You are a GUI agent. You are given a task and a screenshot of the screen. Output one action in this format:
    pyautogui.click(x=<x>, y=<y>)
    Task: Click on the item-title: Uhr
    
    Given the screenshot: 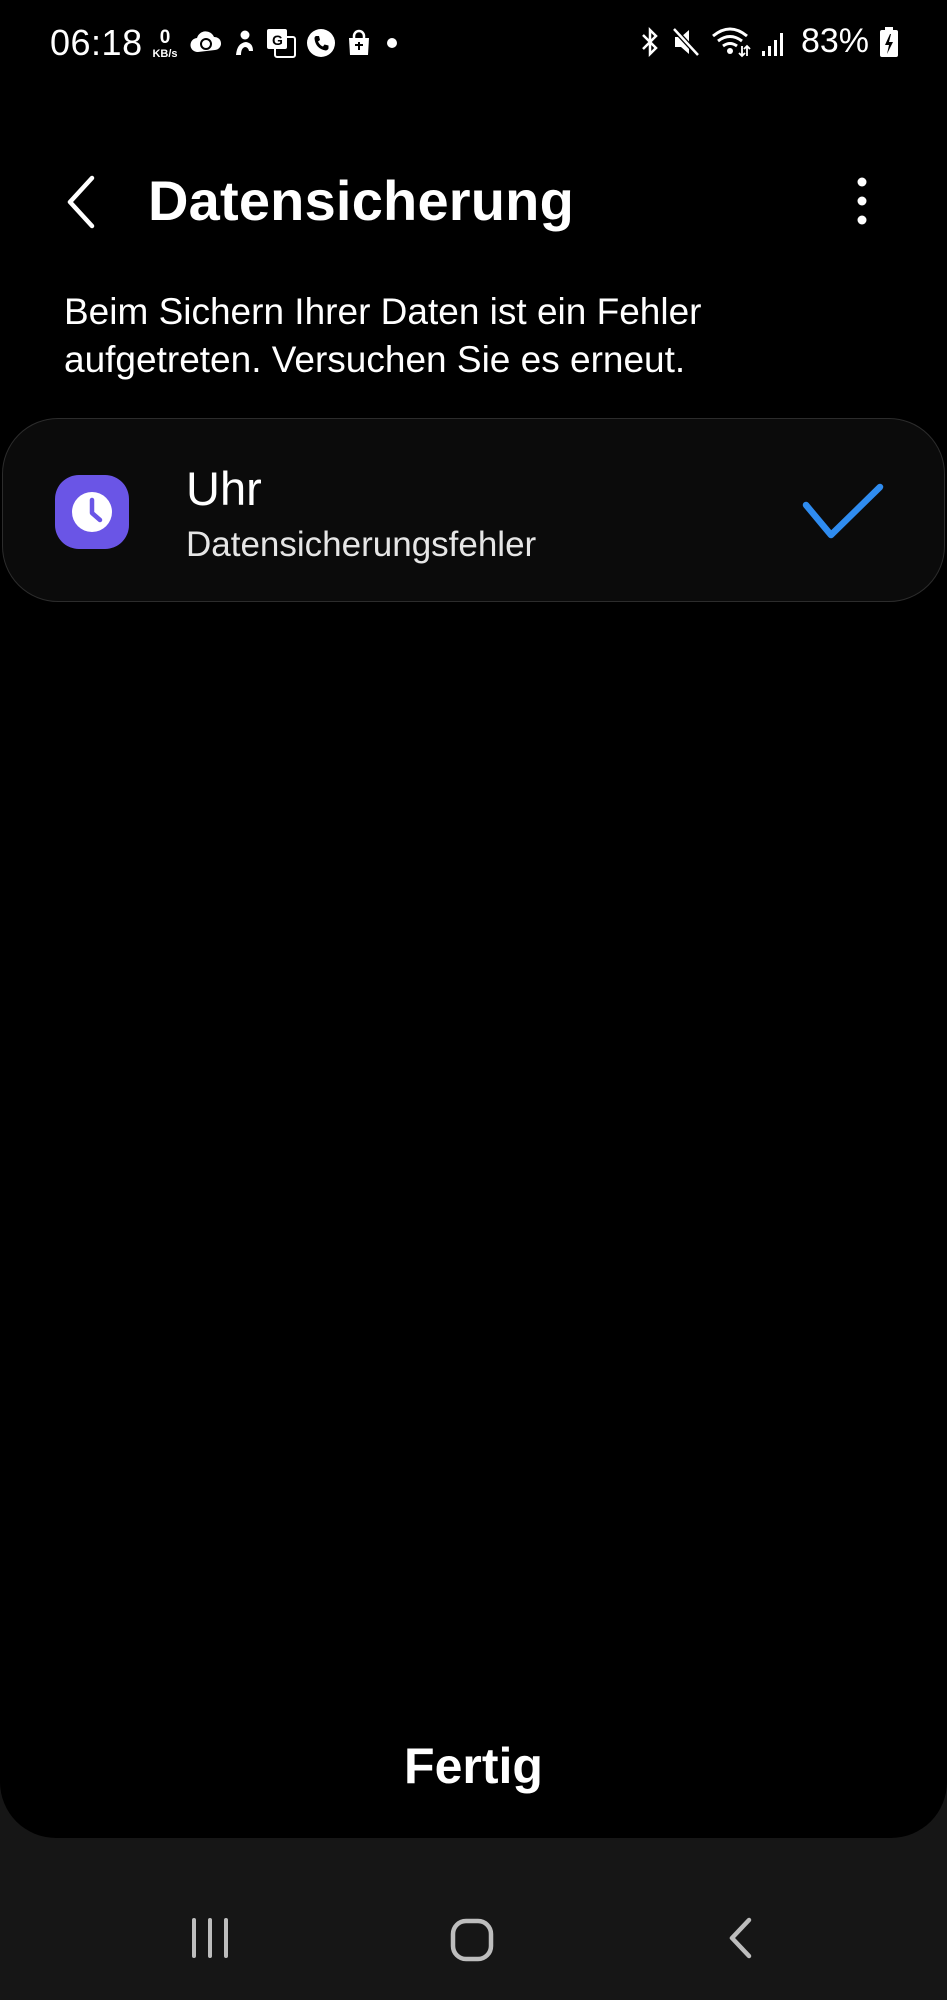 What is the action you would take?
    pyautogui.click(x=224, y=488)
    